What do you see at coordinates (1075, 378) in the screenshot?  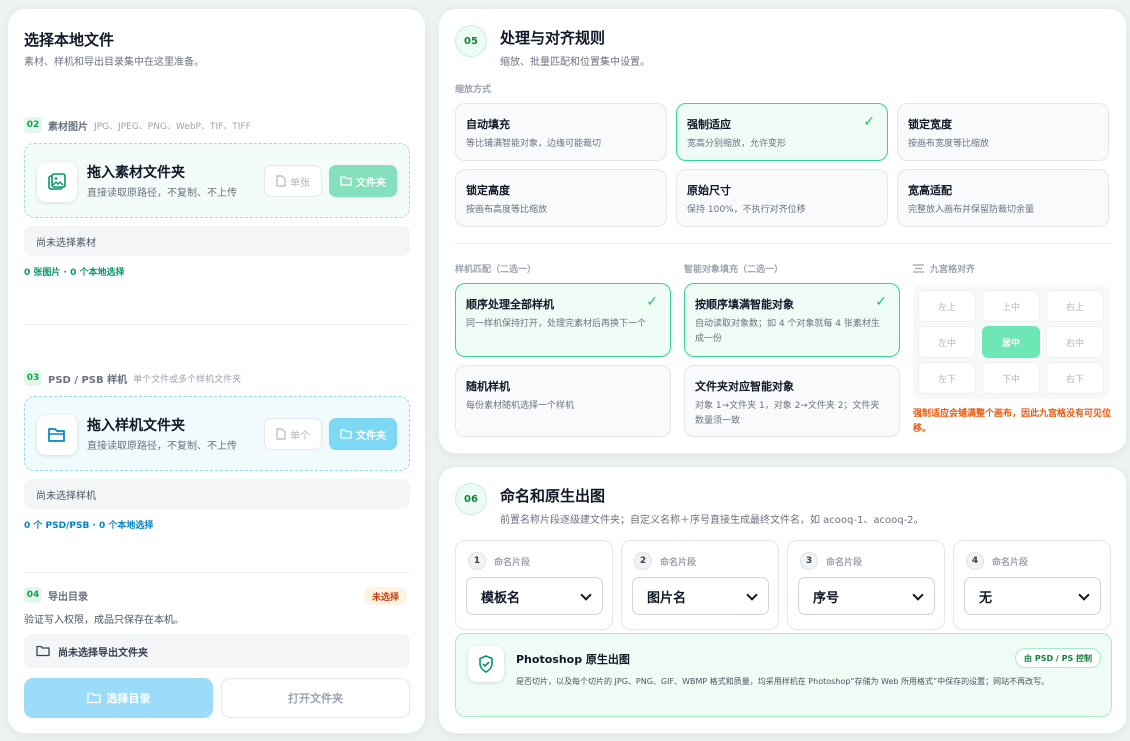 I see `align-cell: 右下` at bounding box center [1075, 378].